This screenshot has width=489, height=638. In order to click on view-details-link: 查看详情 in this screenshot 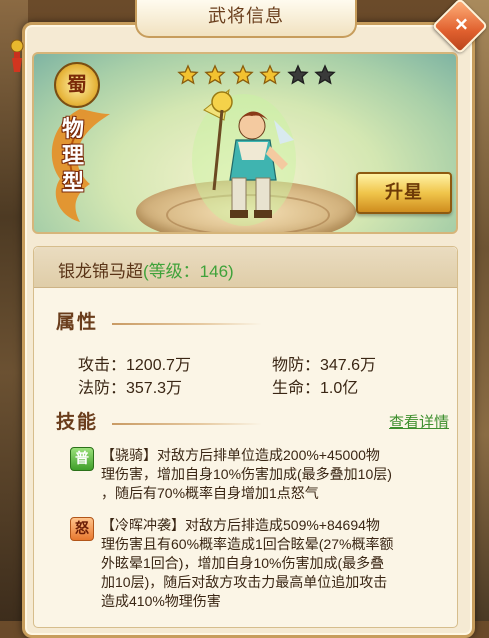, I will do `click(419, 421)`.